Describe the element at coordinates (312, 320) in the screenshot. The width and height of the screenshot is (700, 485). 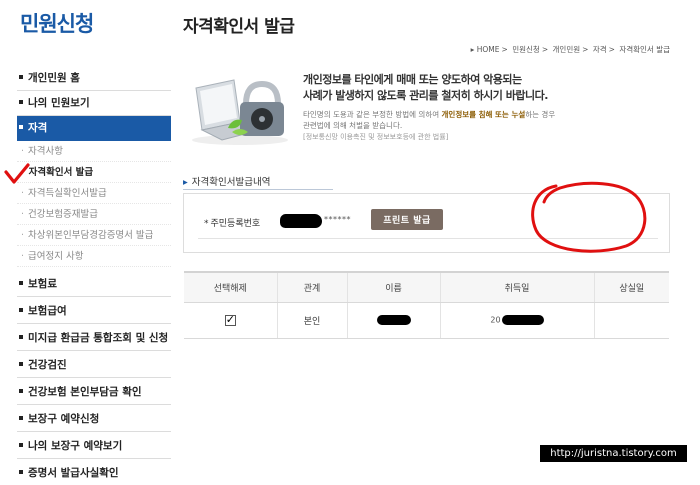
I see `relation-cell: 본인` at that location.